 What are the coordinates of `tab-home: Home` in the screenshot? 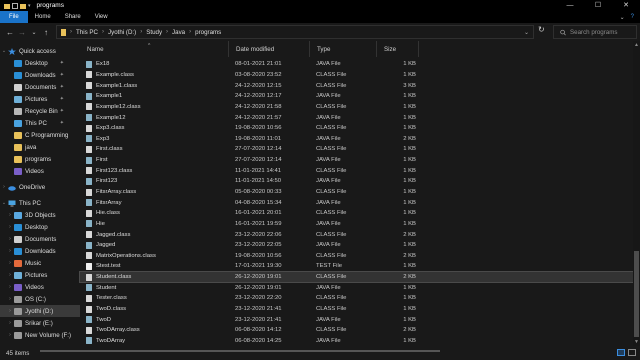 It's located at (43, 17).